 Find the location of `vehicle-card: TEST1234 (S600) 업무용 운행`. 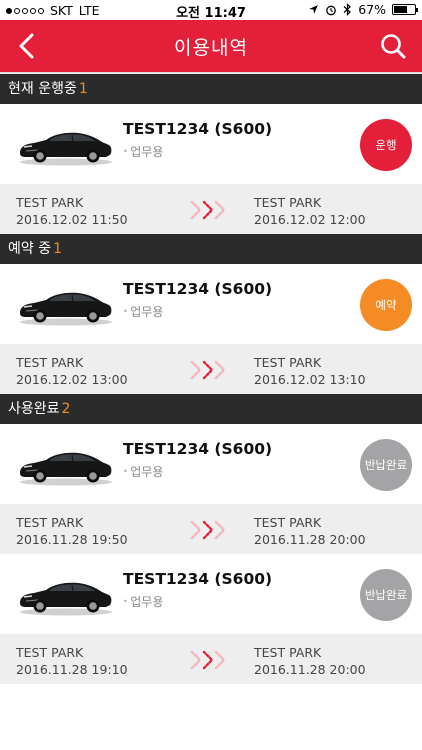

vehicle-card: TEST1234 (S600) 업무용 운행 is located at coordinates (211, 144).